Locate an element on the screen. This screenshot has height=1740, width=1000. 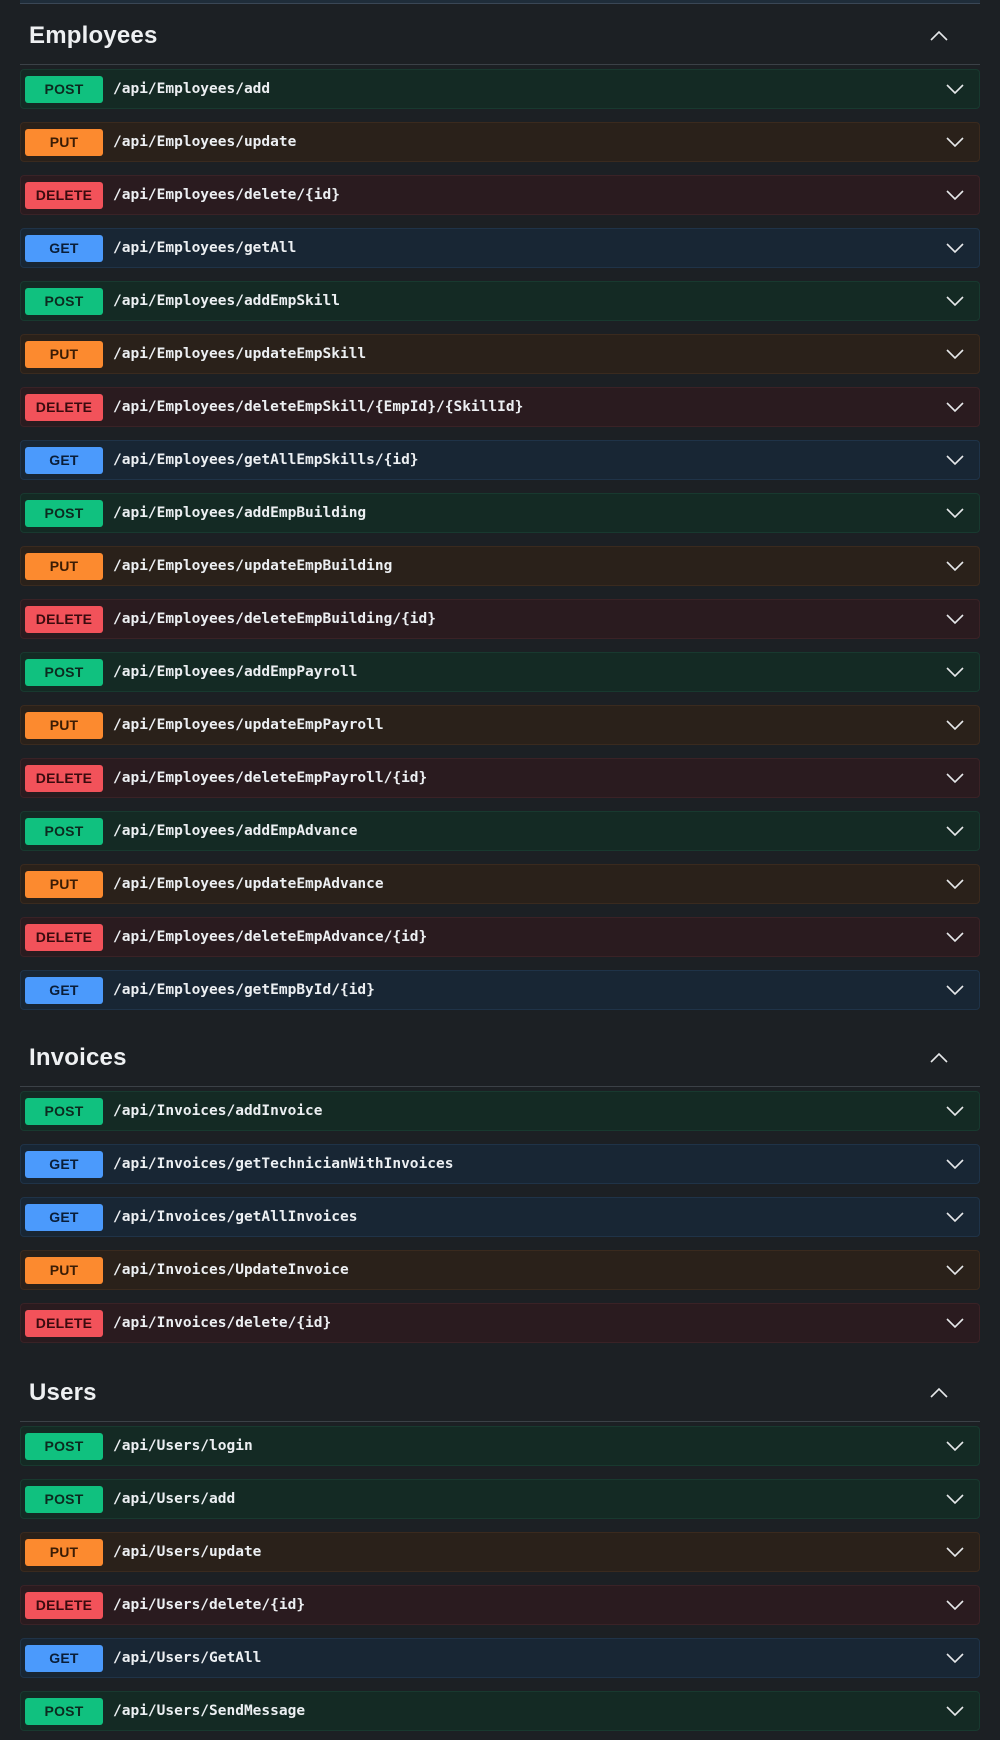
operation-row-put: PUT /api/Employees/updateEmpBuilding is located at coordinates (500, 566).